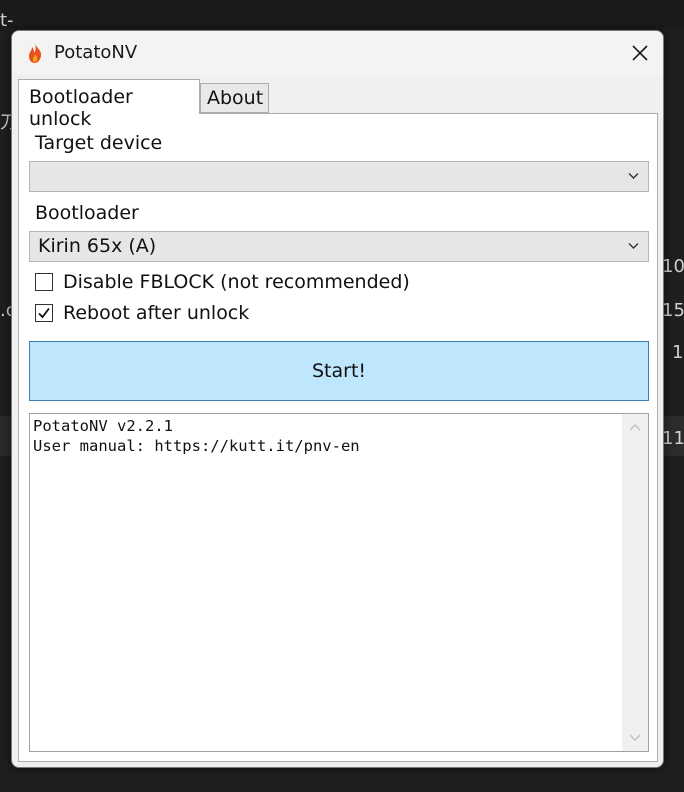 The image size is (684, 792). What do you see at coordinates (339, 371) in the screenshot?
I see `start-button: Start!` at bounding box center [339, 371].